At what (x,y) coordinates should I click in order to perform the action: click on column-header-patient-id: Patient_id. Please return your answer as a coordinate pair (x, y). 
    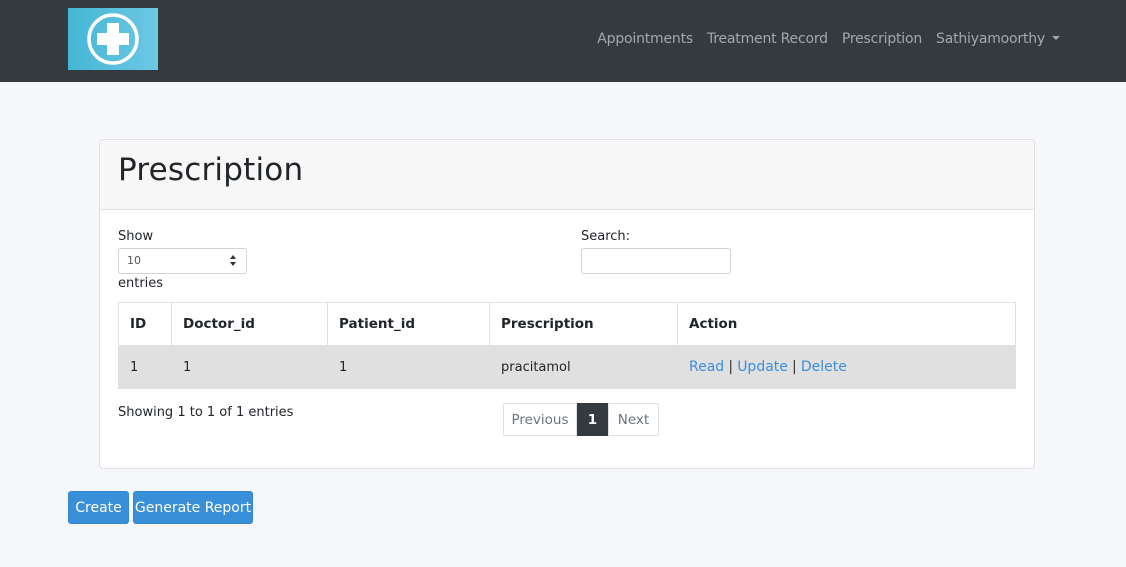
    Looking at the image, I should click on (408, 324).